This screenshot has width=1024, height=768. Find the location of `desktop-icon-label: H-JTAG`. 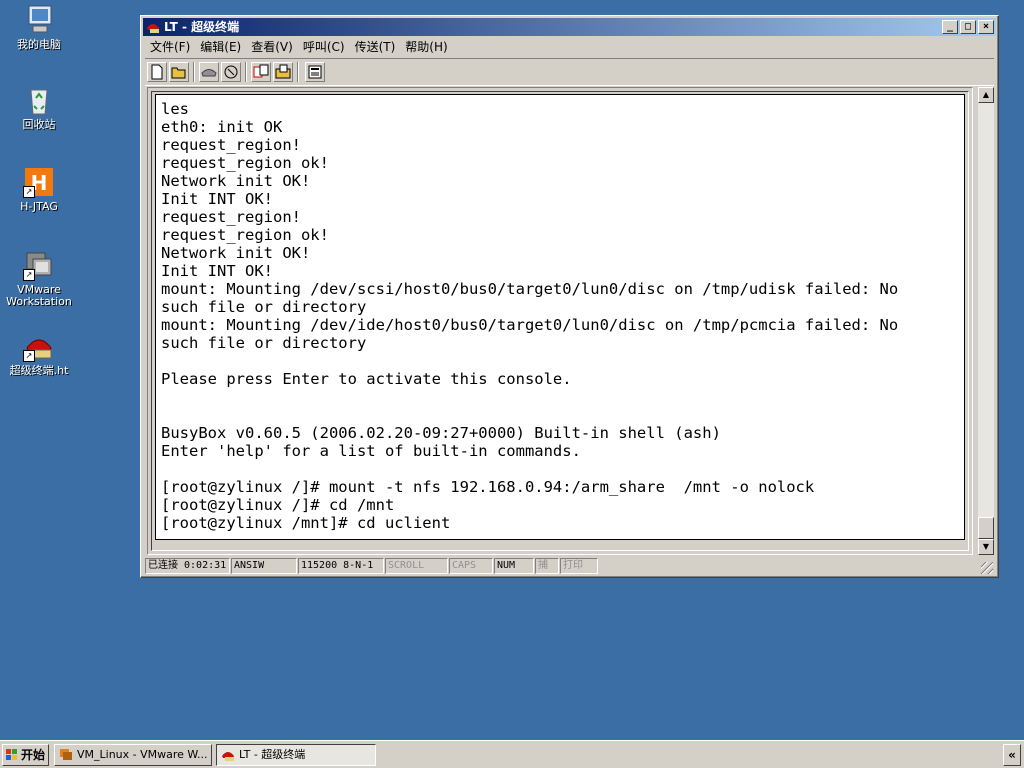

desktop-icon-label: H-JTAG is located at coordinates (39, 206).